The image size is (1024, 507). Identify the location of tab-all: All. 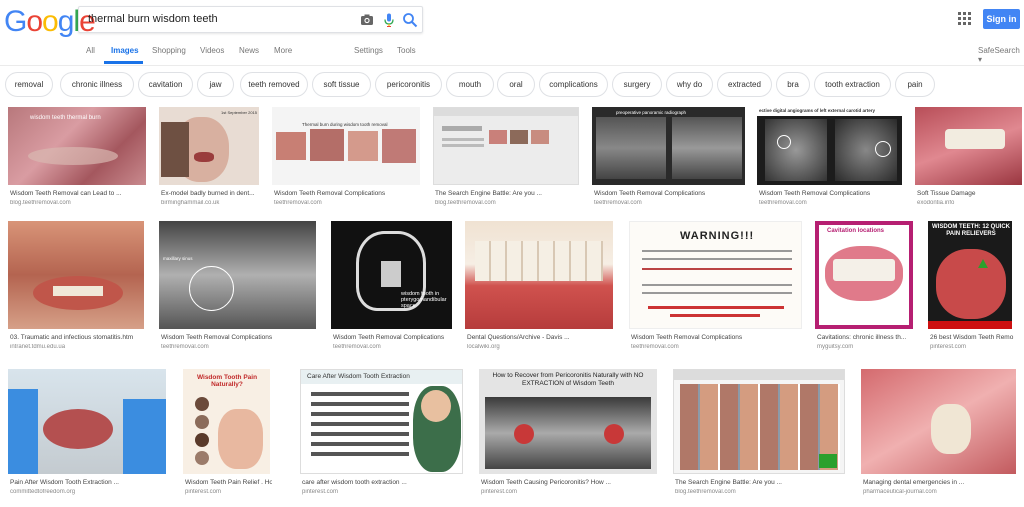
(90, 50).